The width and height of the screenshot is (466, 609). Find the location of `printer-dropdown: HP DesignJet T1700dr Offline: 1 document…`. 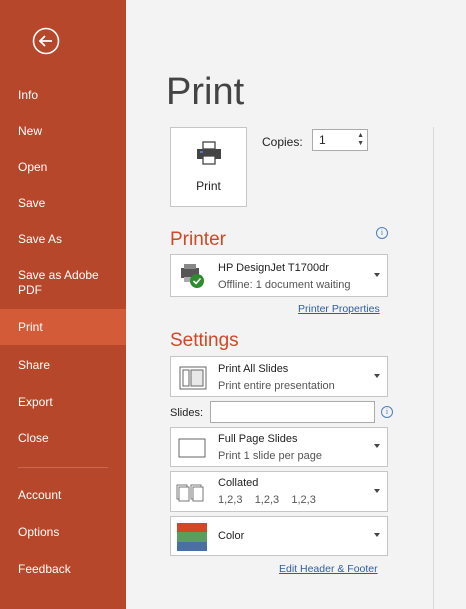

printer-dropdown: HP DesignJet T1700dr Offline: 1 document… is located at coordinates (279, 275).